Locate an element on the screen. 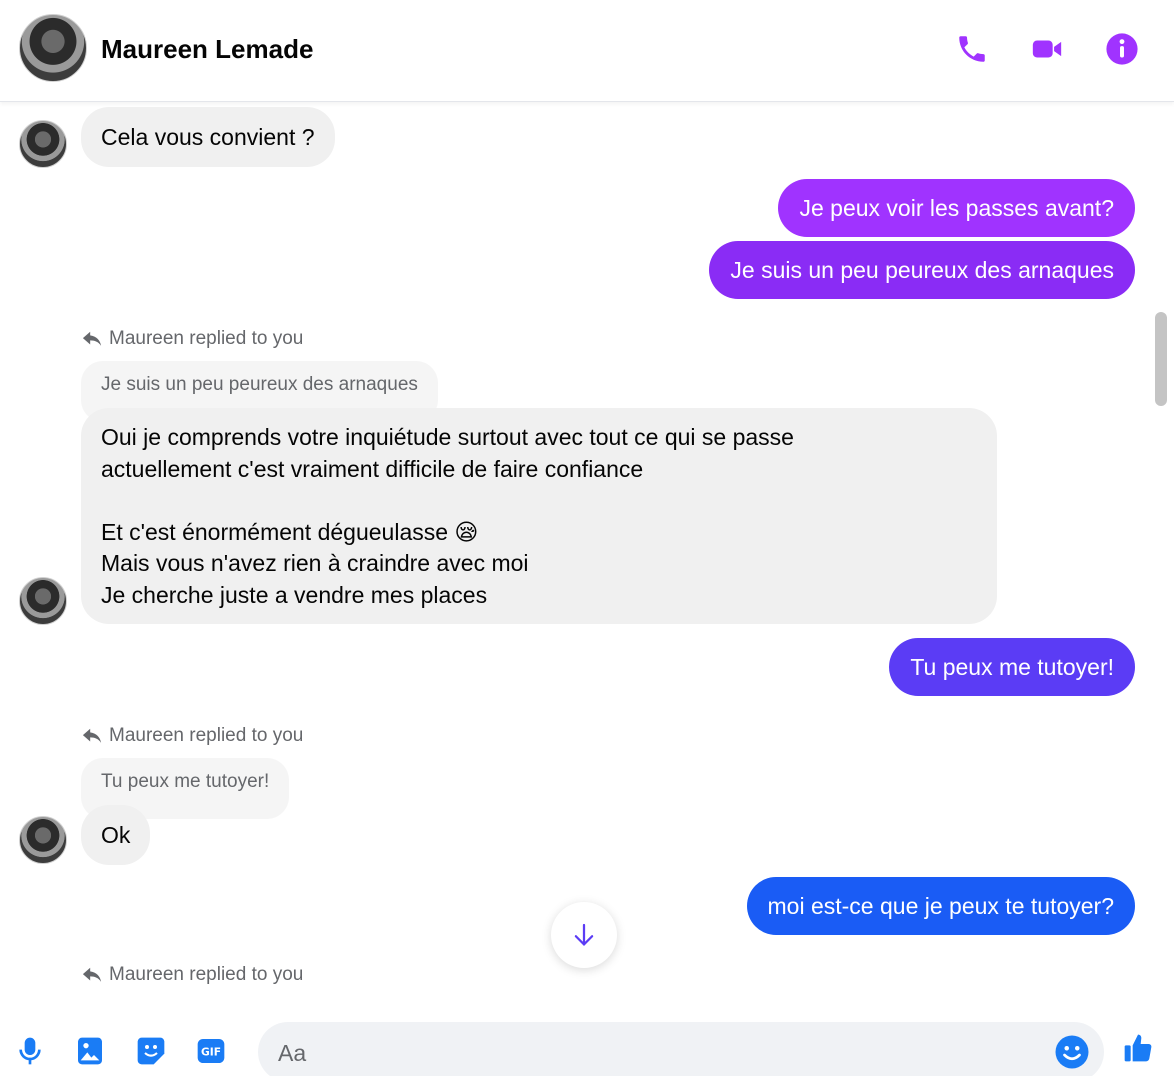  phone-icon is located at coordinates (972, 49).